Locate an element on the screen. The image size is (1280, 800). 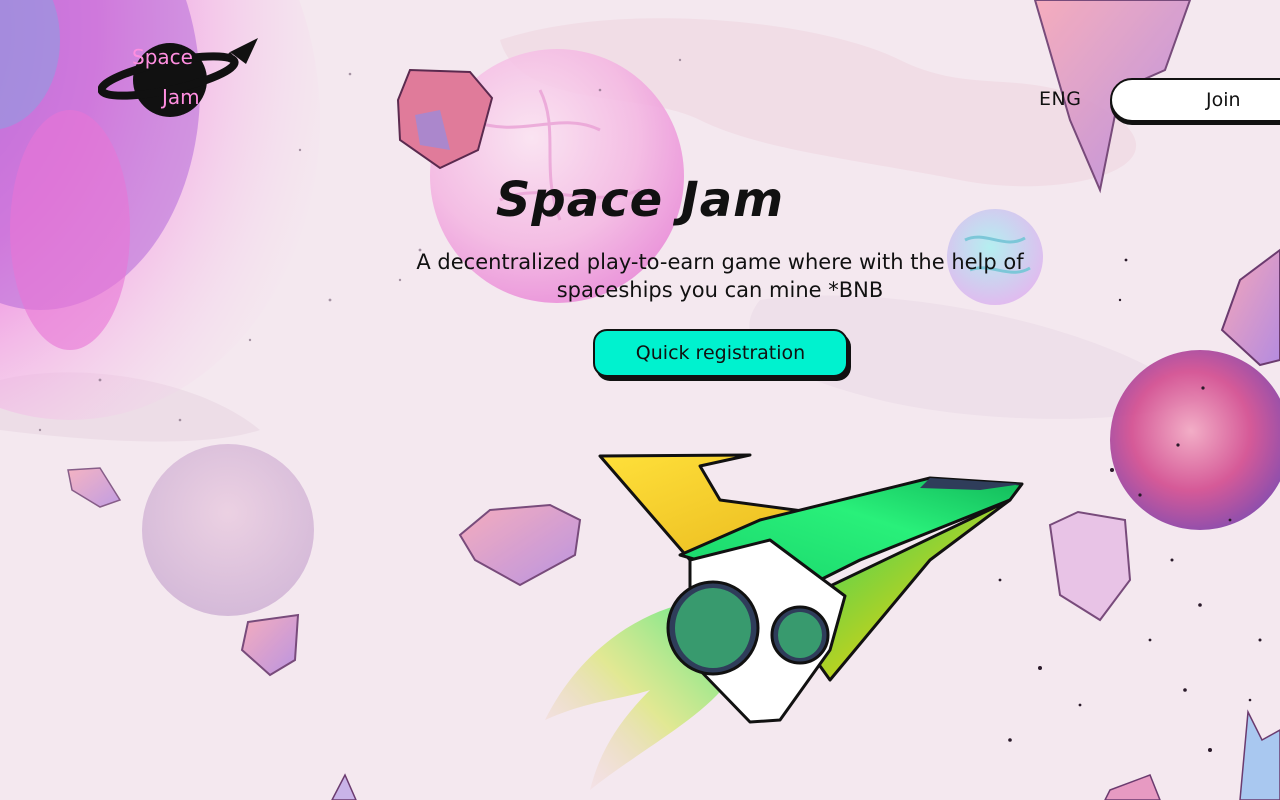
logo-text-jam: Jam is located at coordinates (180, 97).